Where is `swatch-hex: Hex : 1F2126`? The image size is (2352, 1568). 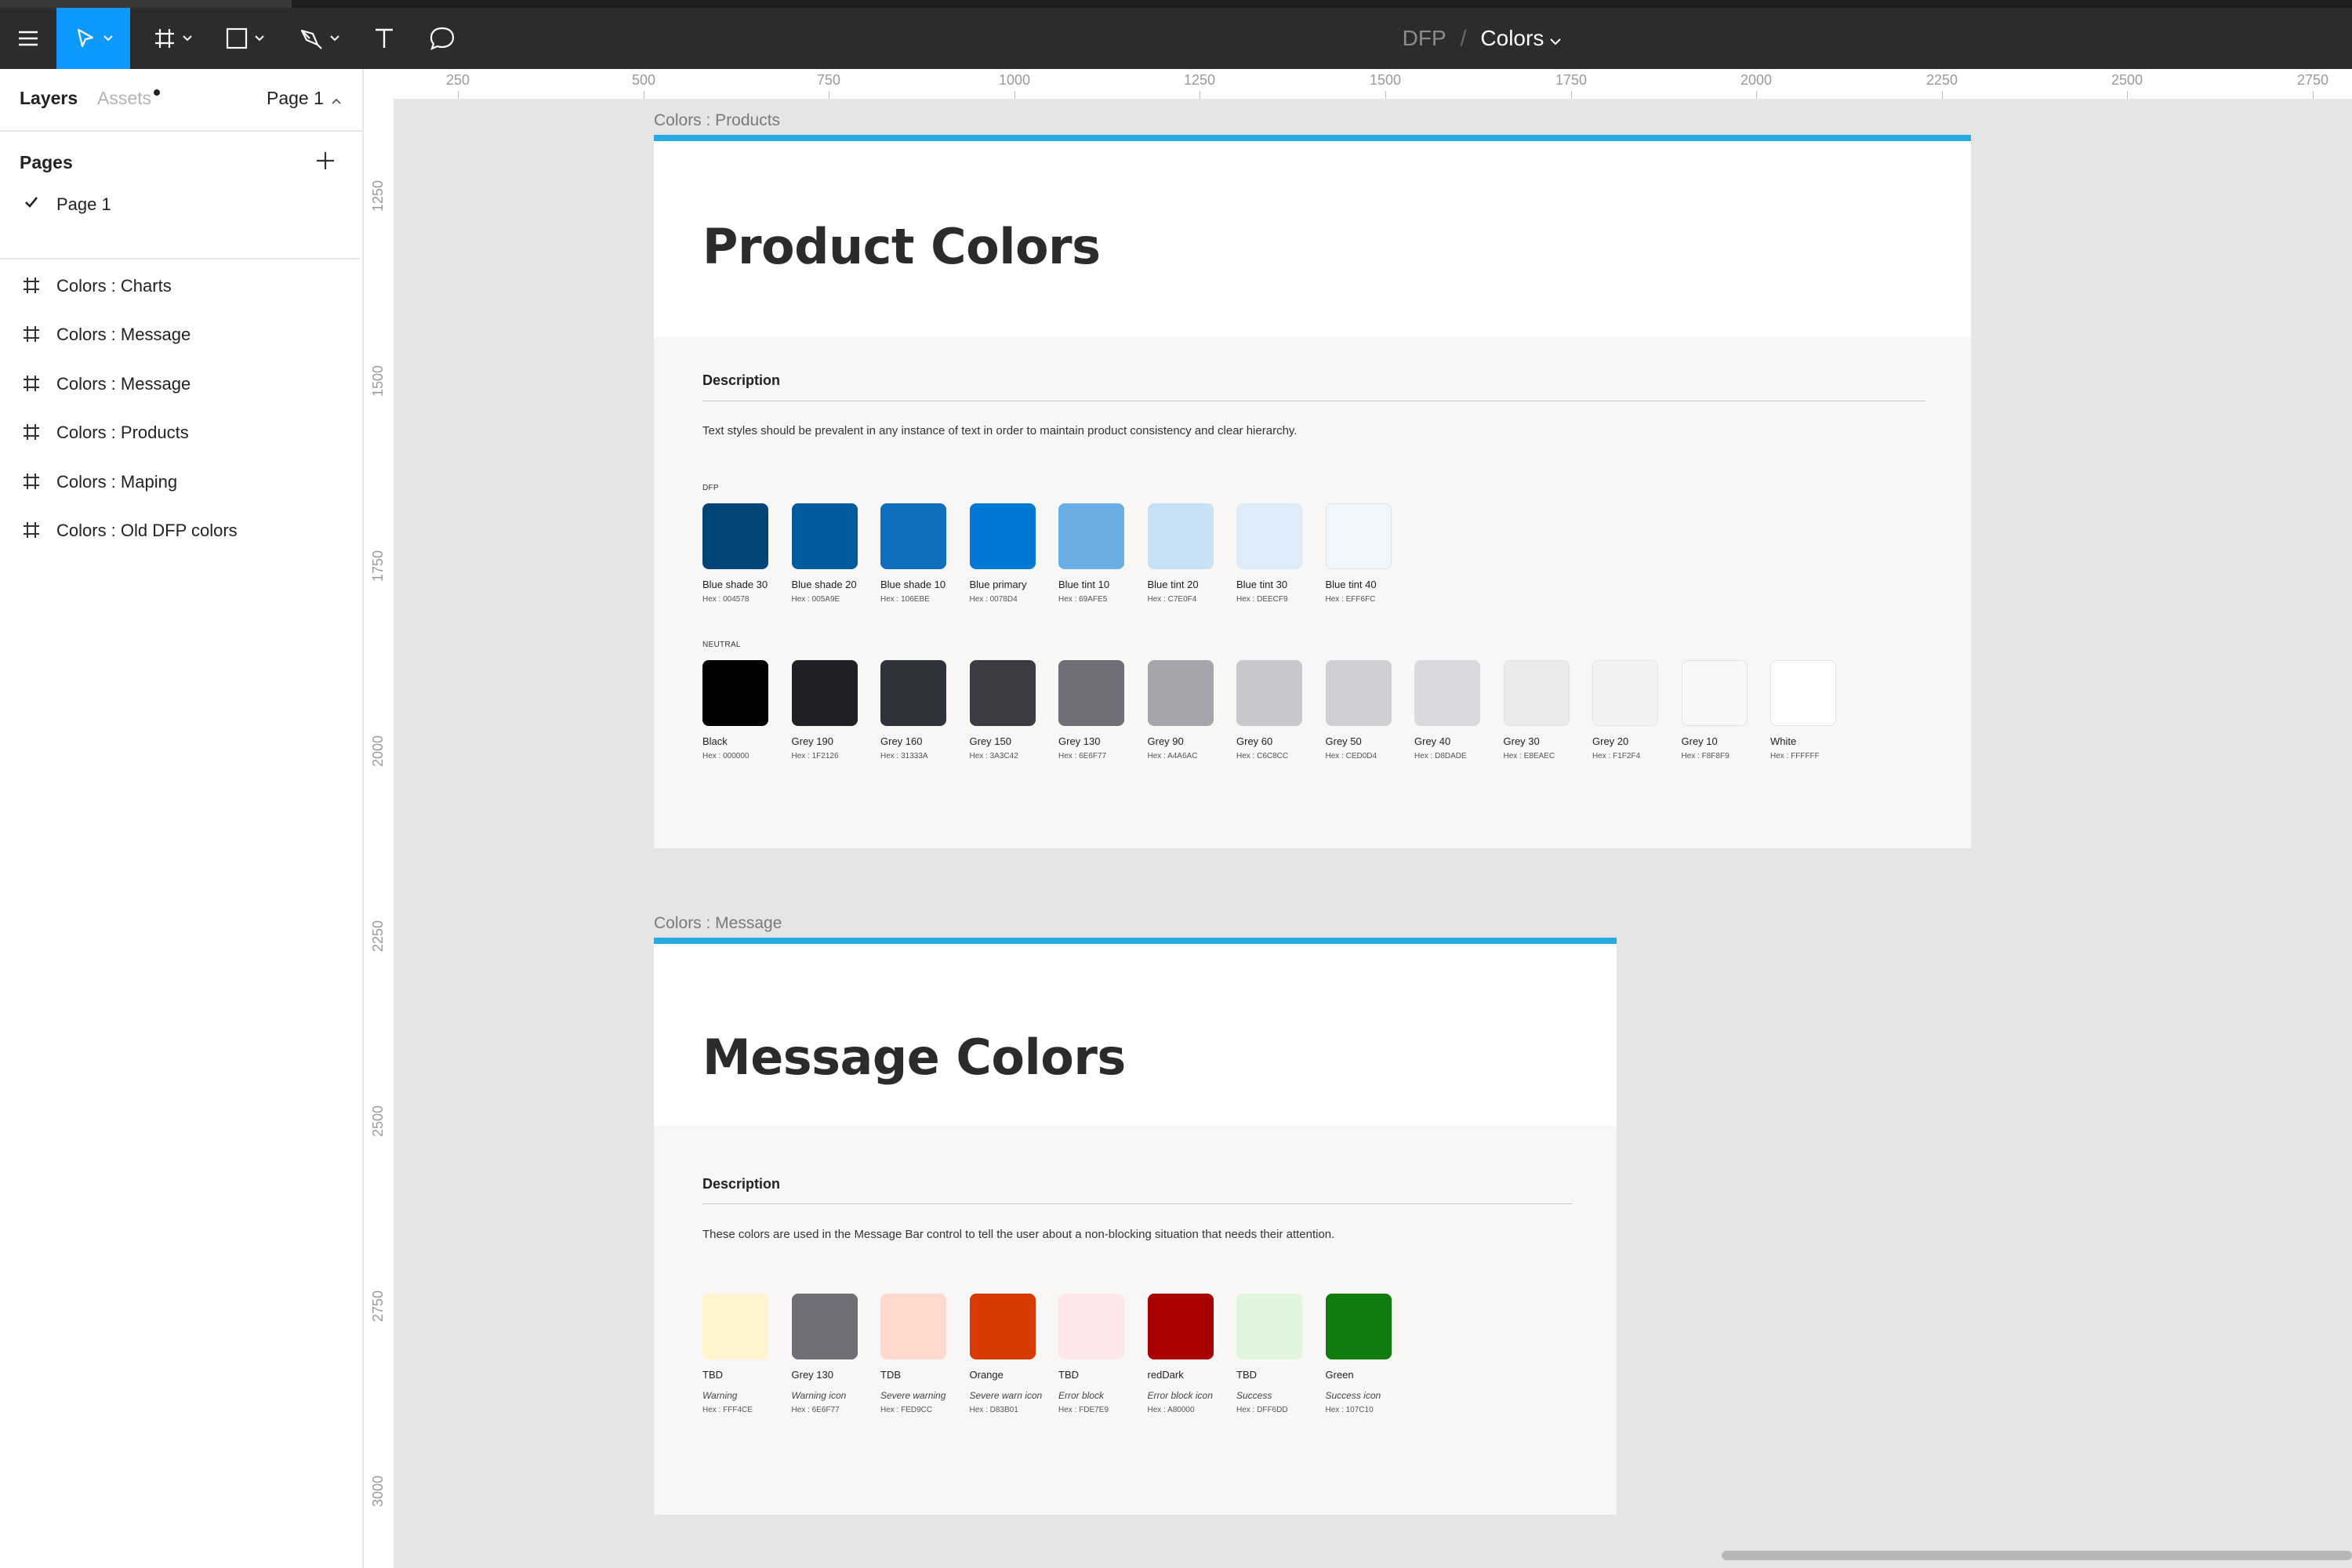 swatch-hex: Hex : 1F2126 is located at coordinates (815, 756).